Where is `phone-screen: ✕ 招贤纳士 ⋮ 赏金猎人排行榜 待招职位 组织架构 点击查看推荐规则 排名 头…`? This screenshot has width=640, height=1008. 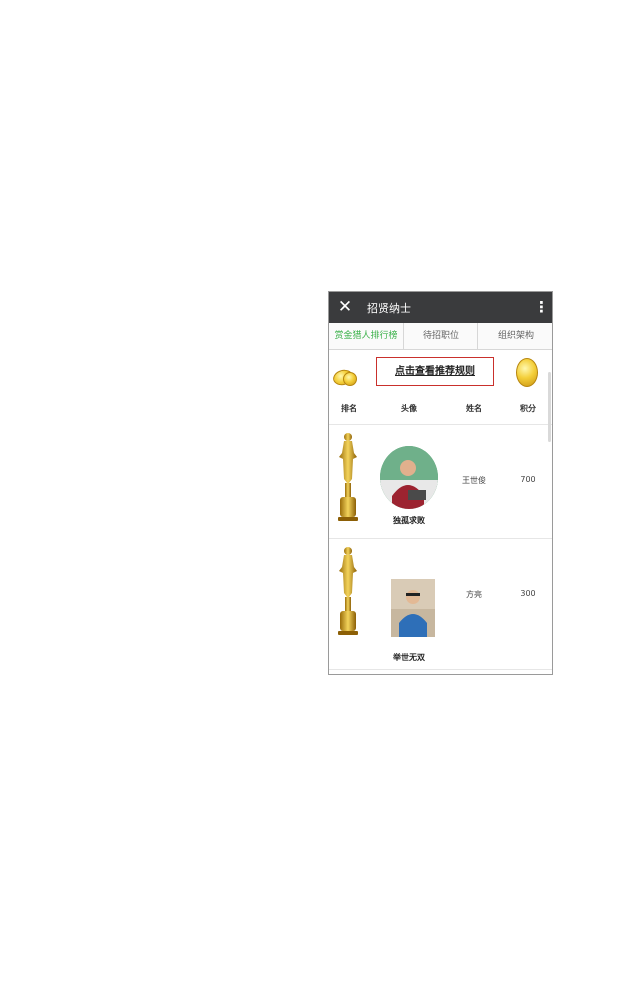
phone-screen: ✕ 招贤纳士 ⋮ 赏金猎人排行榜 待招职位 组织架构 点击查看推荐规则 排名 头… is located at coordinates (440, 483).